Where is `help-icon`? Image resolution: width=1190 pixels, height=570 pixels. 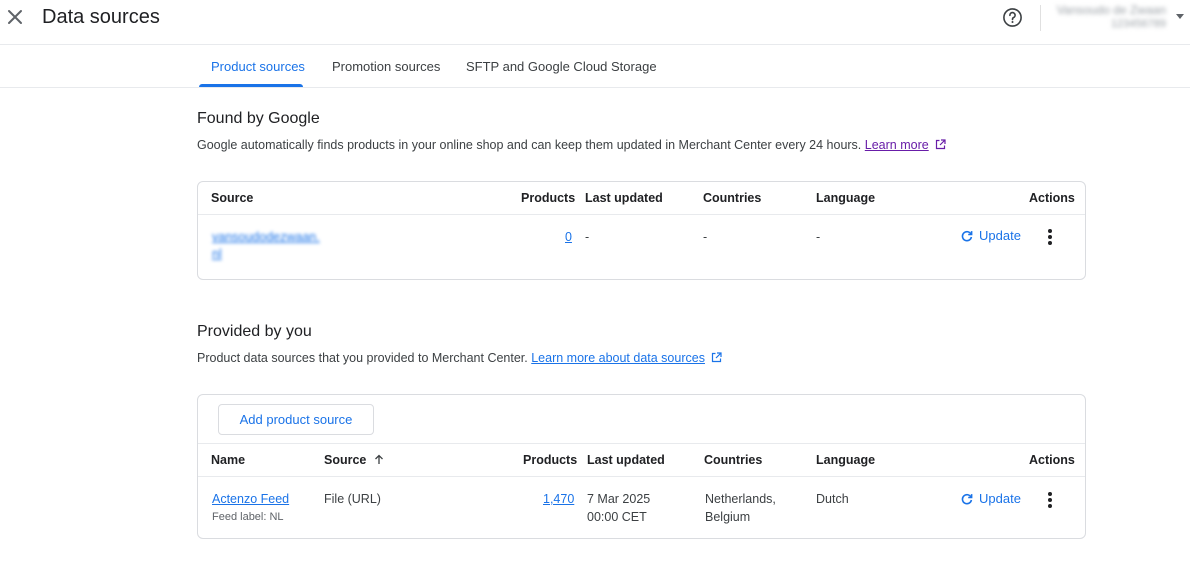 help-icon is located at coordinates (1012, 17).